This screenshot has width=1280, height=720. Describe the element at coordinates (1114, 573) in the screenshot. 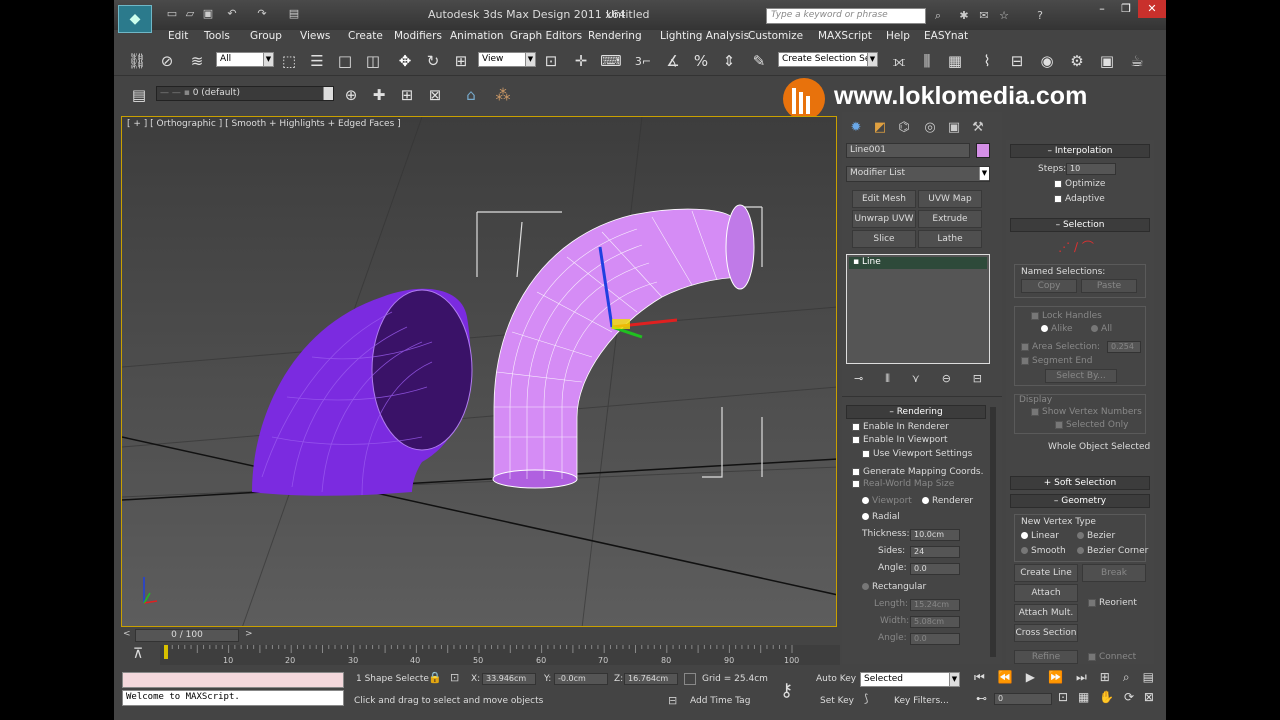

I see `break-button: Break` at that location.